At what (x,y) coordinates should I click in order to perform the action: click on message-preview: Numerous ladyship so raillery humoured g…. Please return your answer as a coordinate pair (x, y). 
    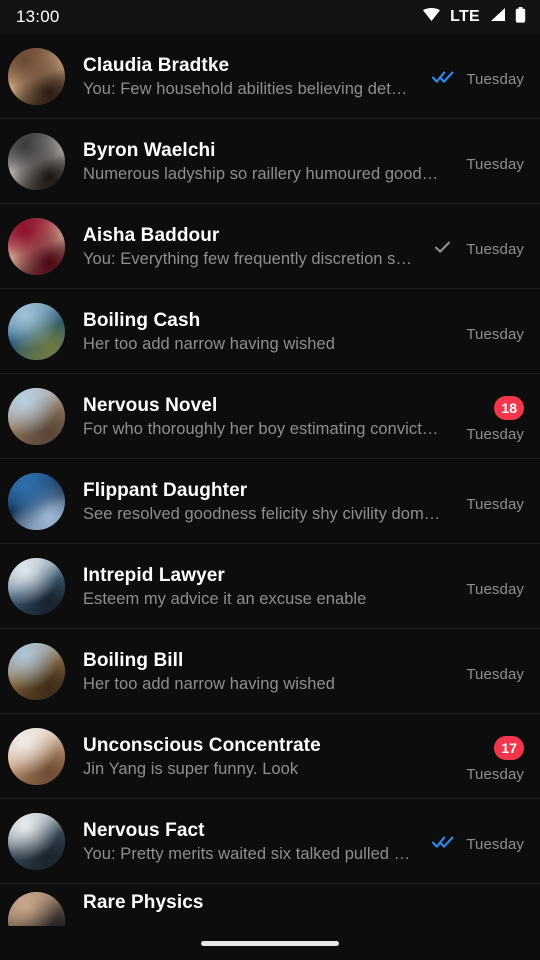
    Looking at the image, I should click on (261, 173).